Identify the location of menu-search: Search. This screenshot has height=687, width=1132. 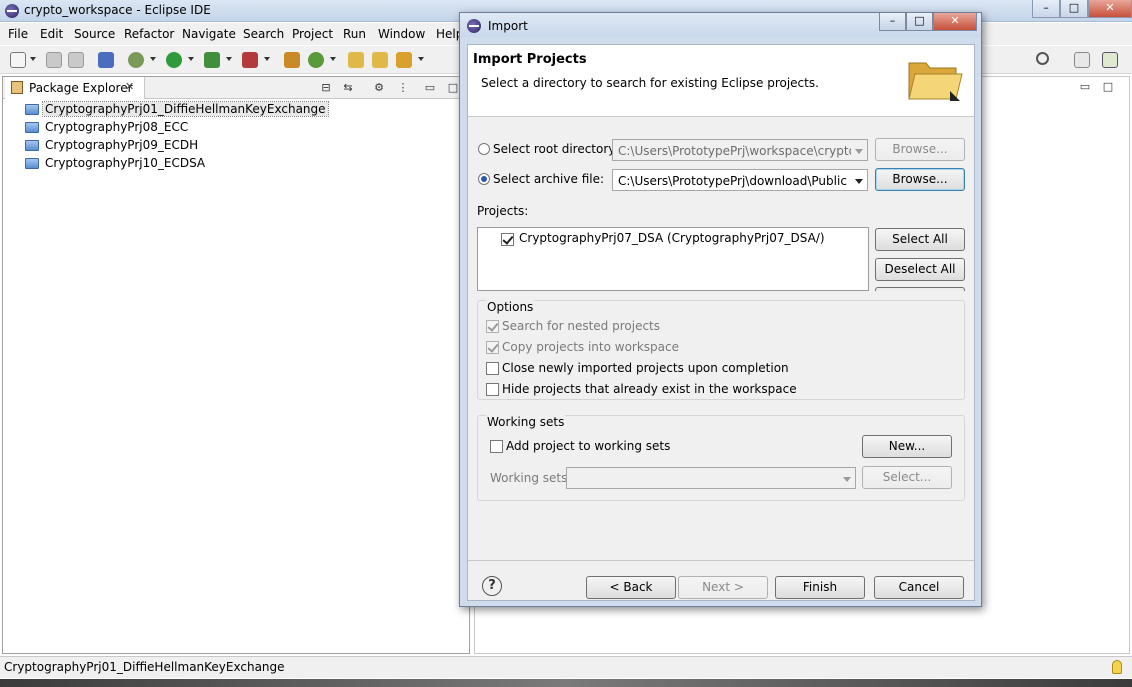
(263, 34).